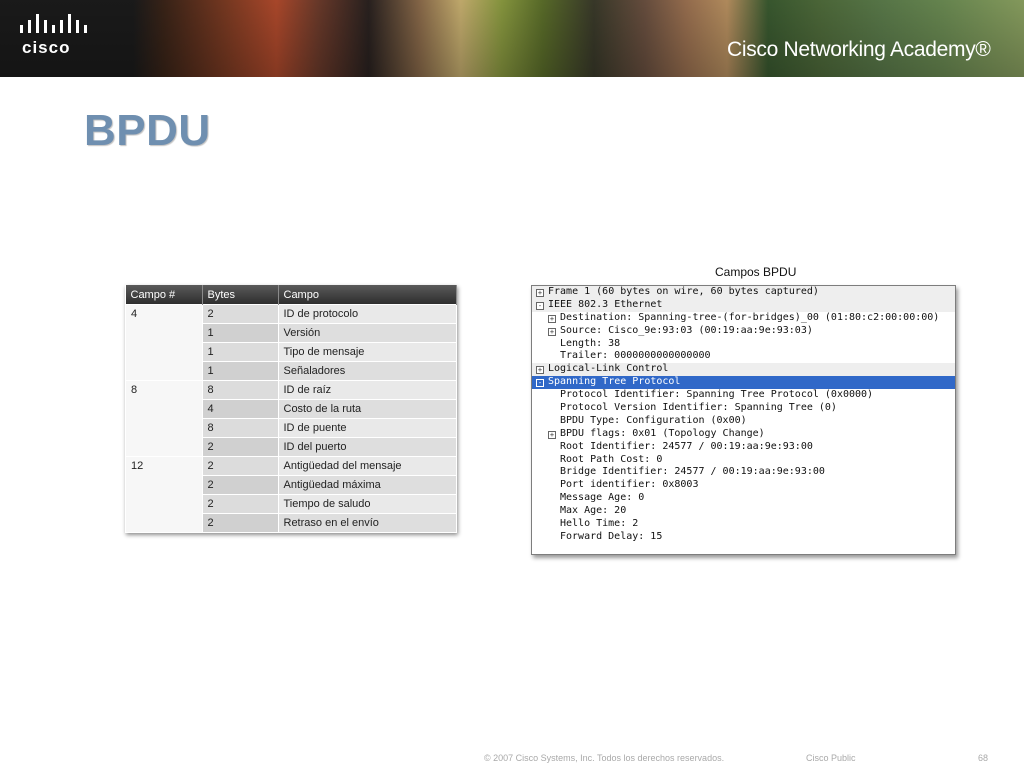 Image resolution: width=1024 pixels, height=768 pixels. I want to click on packet-tree-item: BPDU Type: Configuration (0x00), so click(743, 421).